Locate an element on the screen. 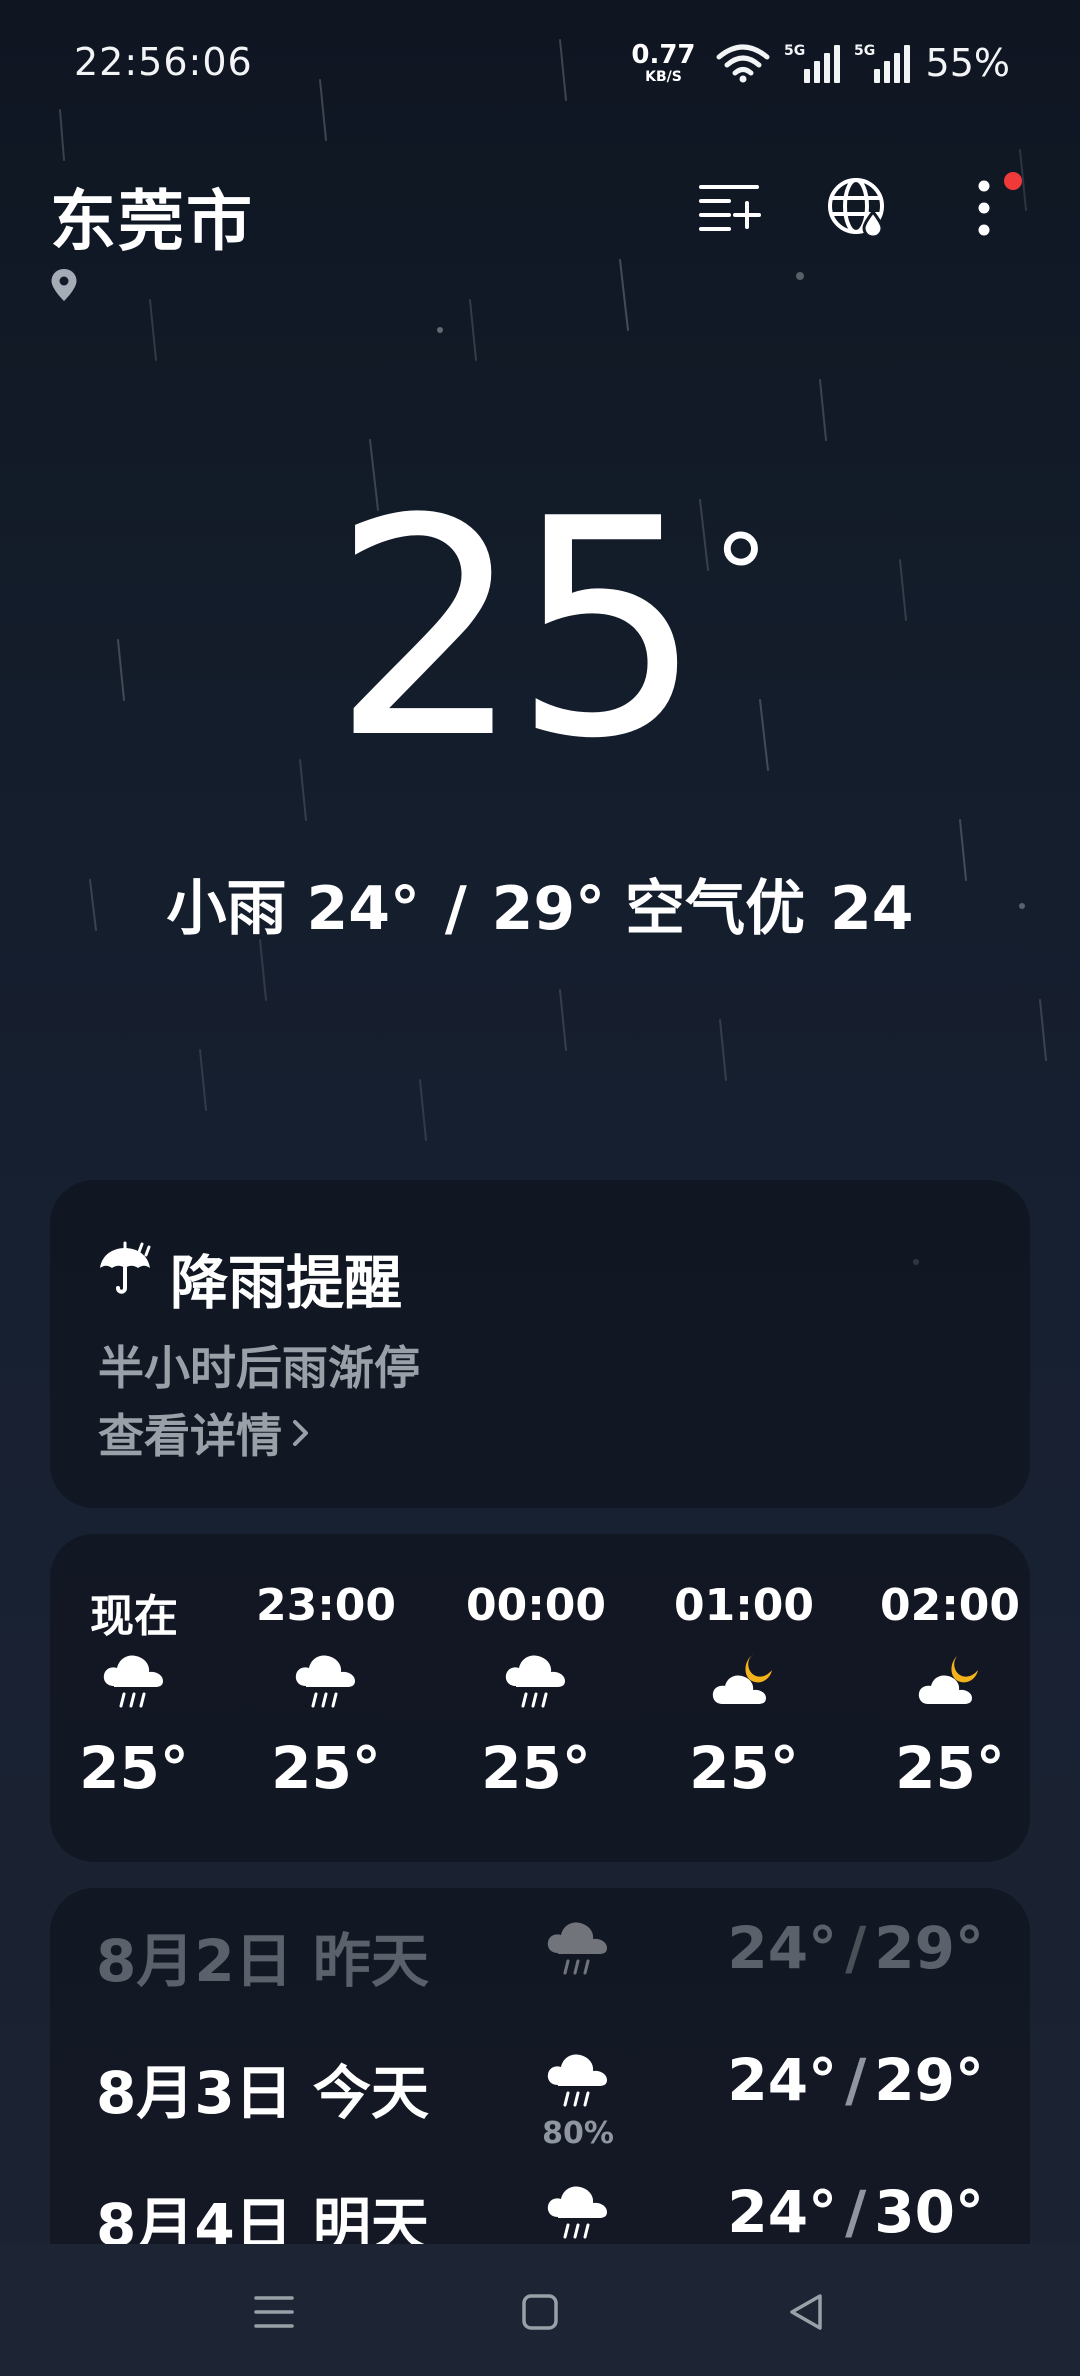 This screenshot has width=1080, height=2376. rain-alert-title: 降雨提醒 is located at coordinates (286, 1283).